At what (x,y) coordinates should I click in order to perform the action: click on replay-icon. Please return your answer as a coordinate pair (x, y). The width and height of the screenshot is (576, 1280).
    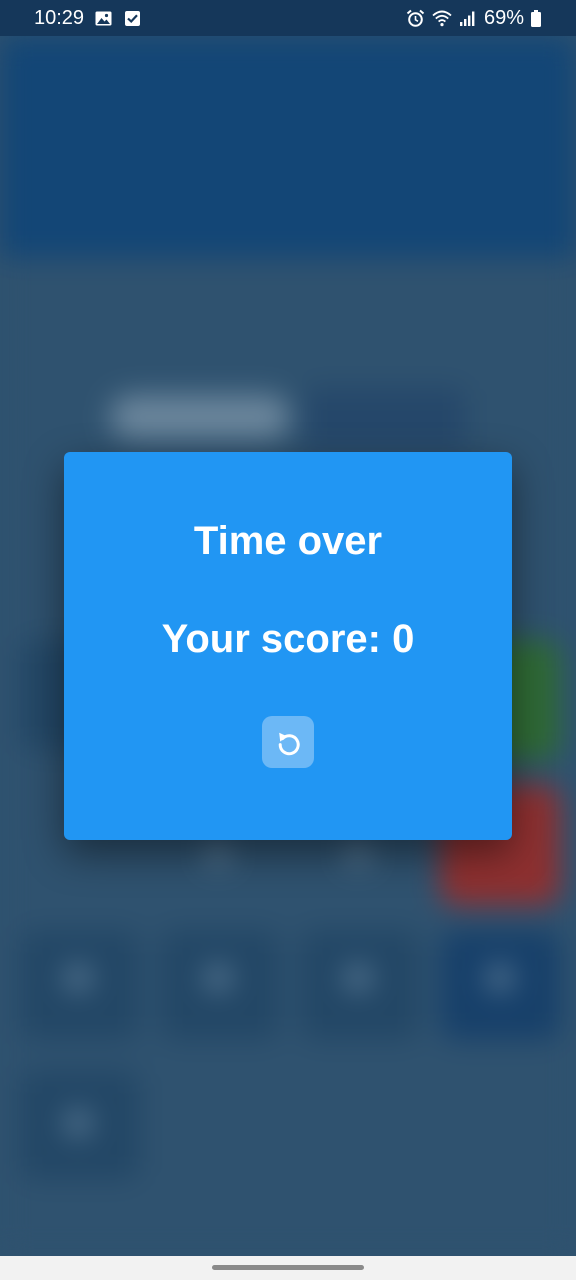
    Looking at the image, I should click on (288, 742).